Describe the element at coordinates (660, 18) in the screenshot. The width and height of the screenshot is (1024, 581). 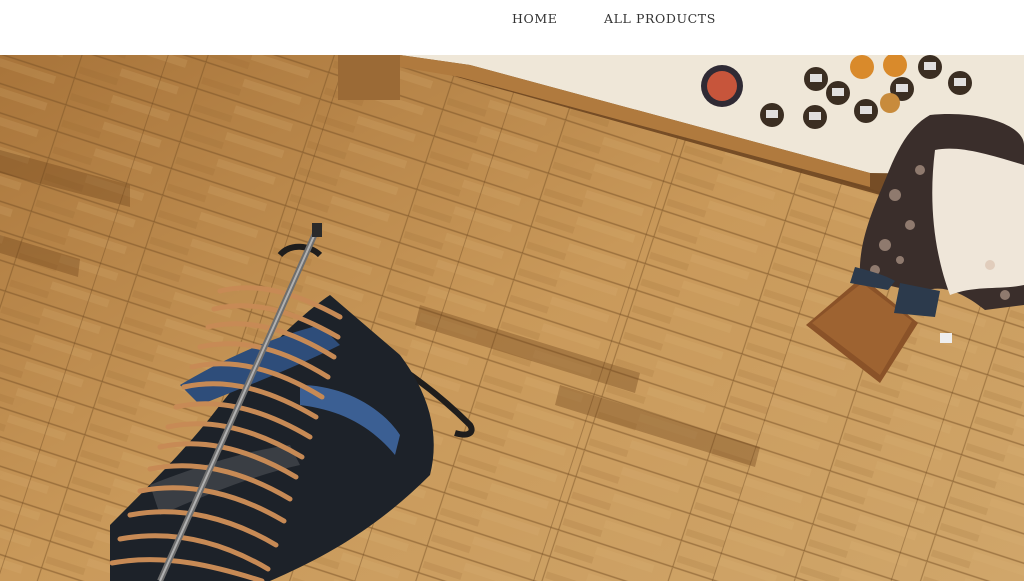
I see `nav-all-products-link: ALL PRODUCTS` at that location.